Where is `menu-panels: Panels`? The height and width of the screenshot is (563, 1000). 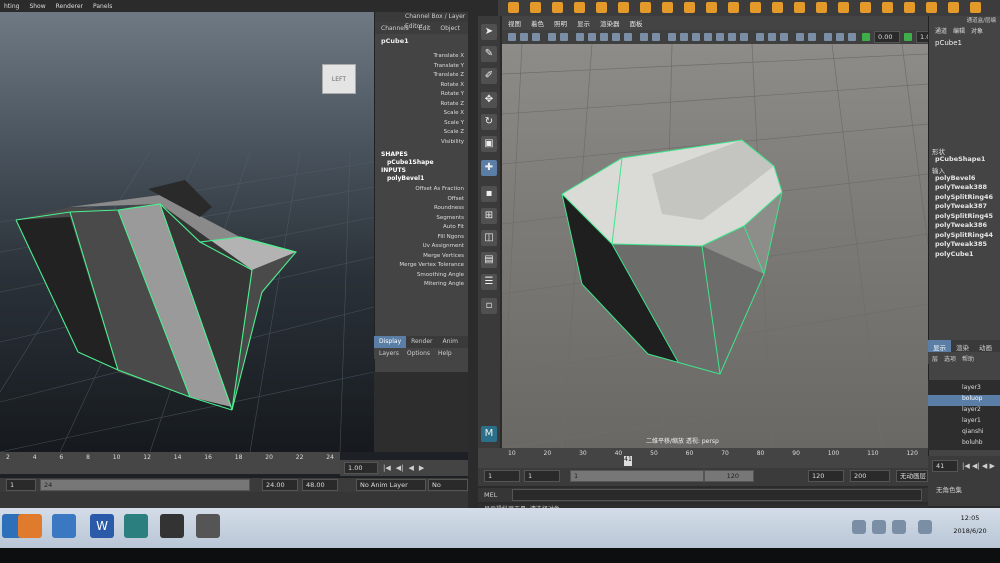
menu-panels: Panels is located at coordinates (102, 6).